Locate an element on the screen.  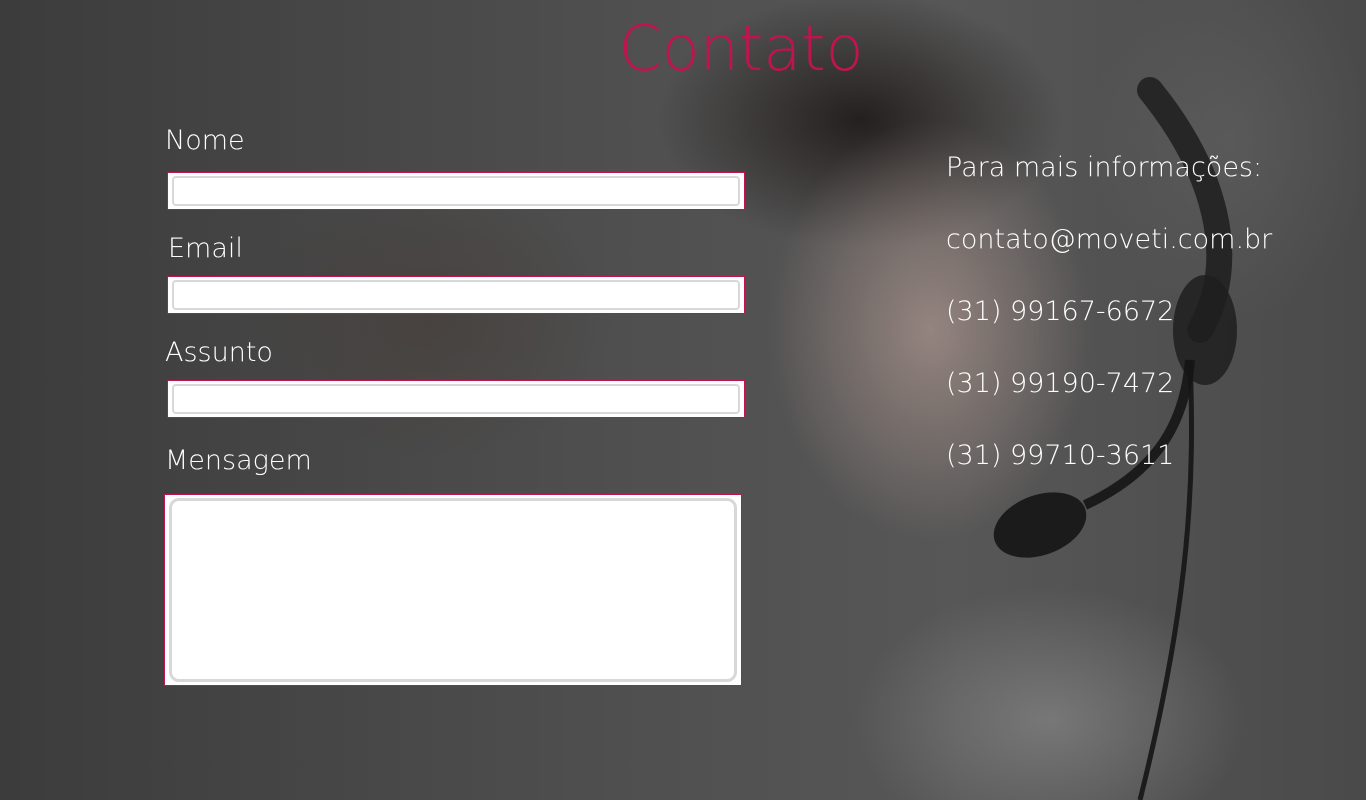
subject-label: Assunto is located at coordinates (219, 352).